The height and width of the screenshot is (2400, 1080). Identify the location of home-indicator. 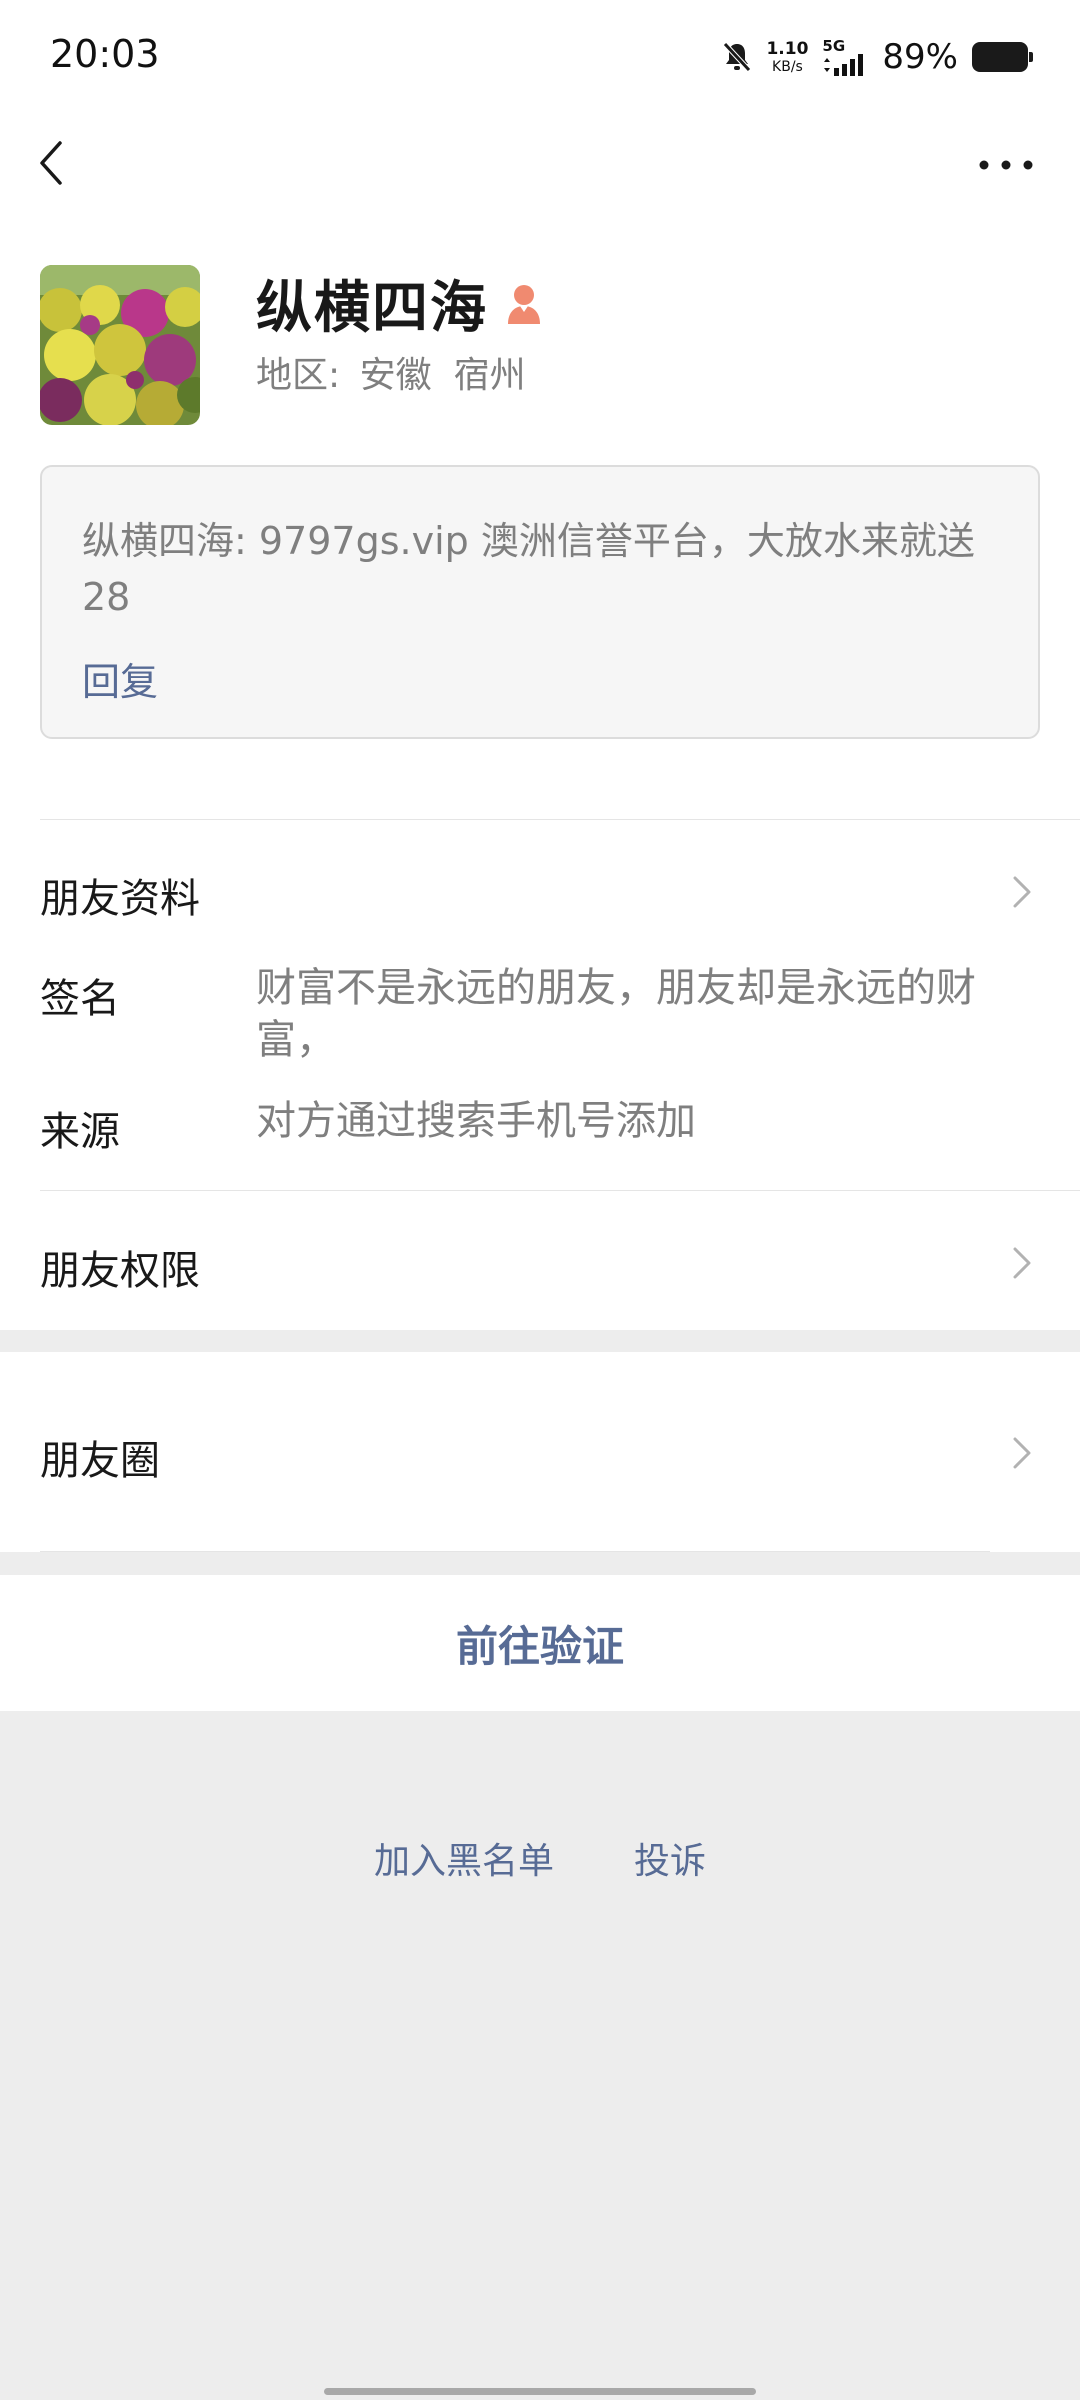
(540, 2391).